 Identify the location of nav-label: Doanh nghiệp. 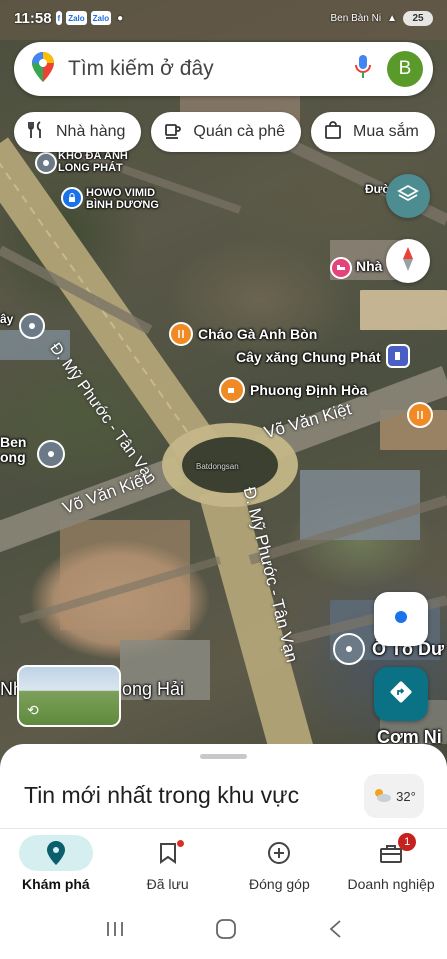
(391, 884).